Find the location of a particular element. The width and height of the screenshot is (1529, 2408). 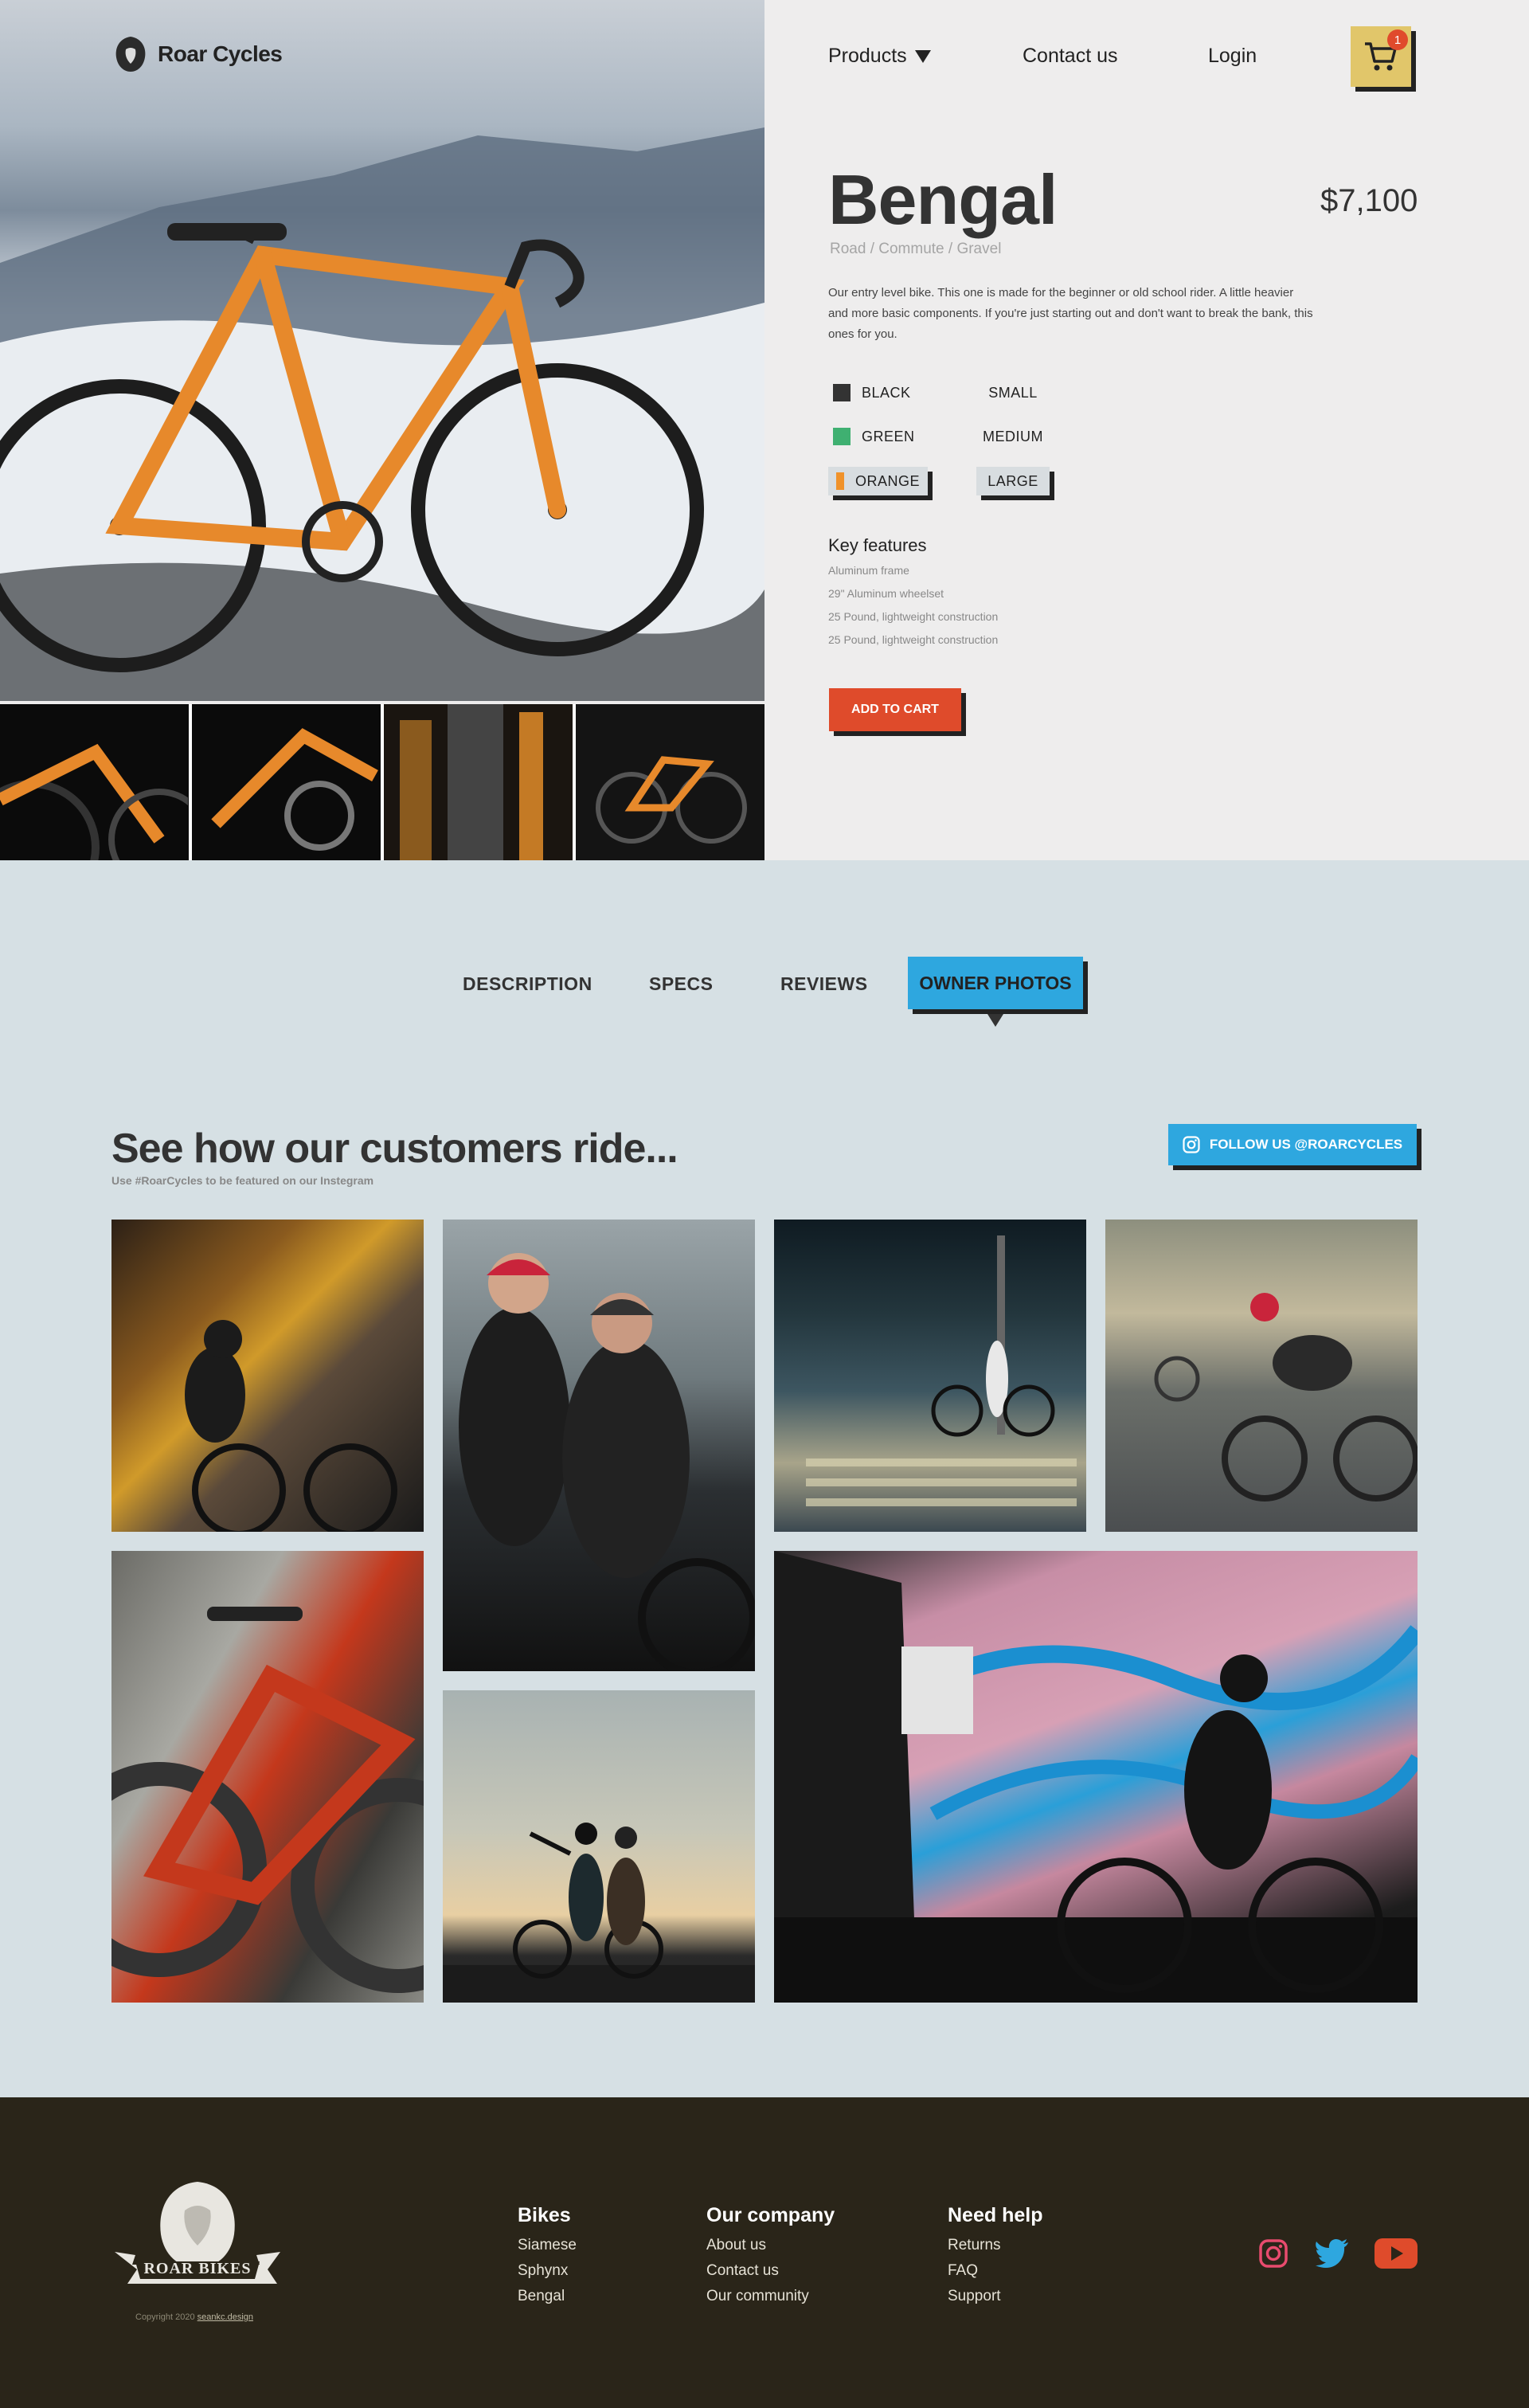

color-option-green: GREEN is located at coordinates (883, 437).